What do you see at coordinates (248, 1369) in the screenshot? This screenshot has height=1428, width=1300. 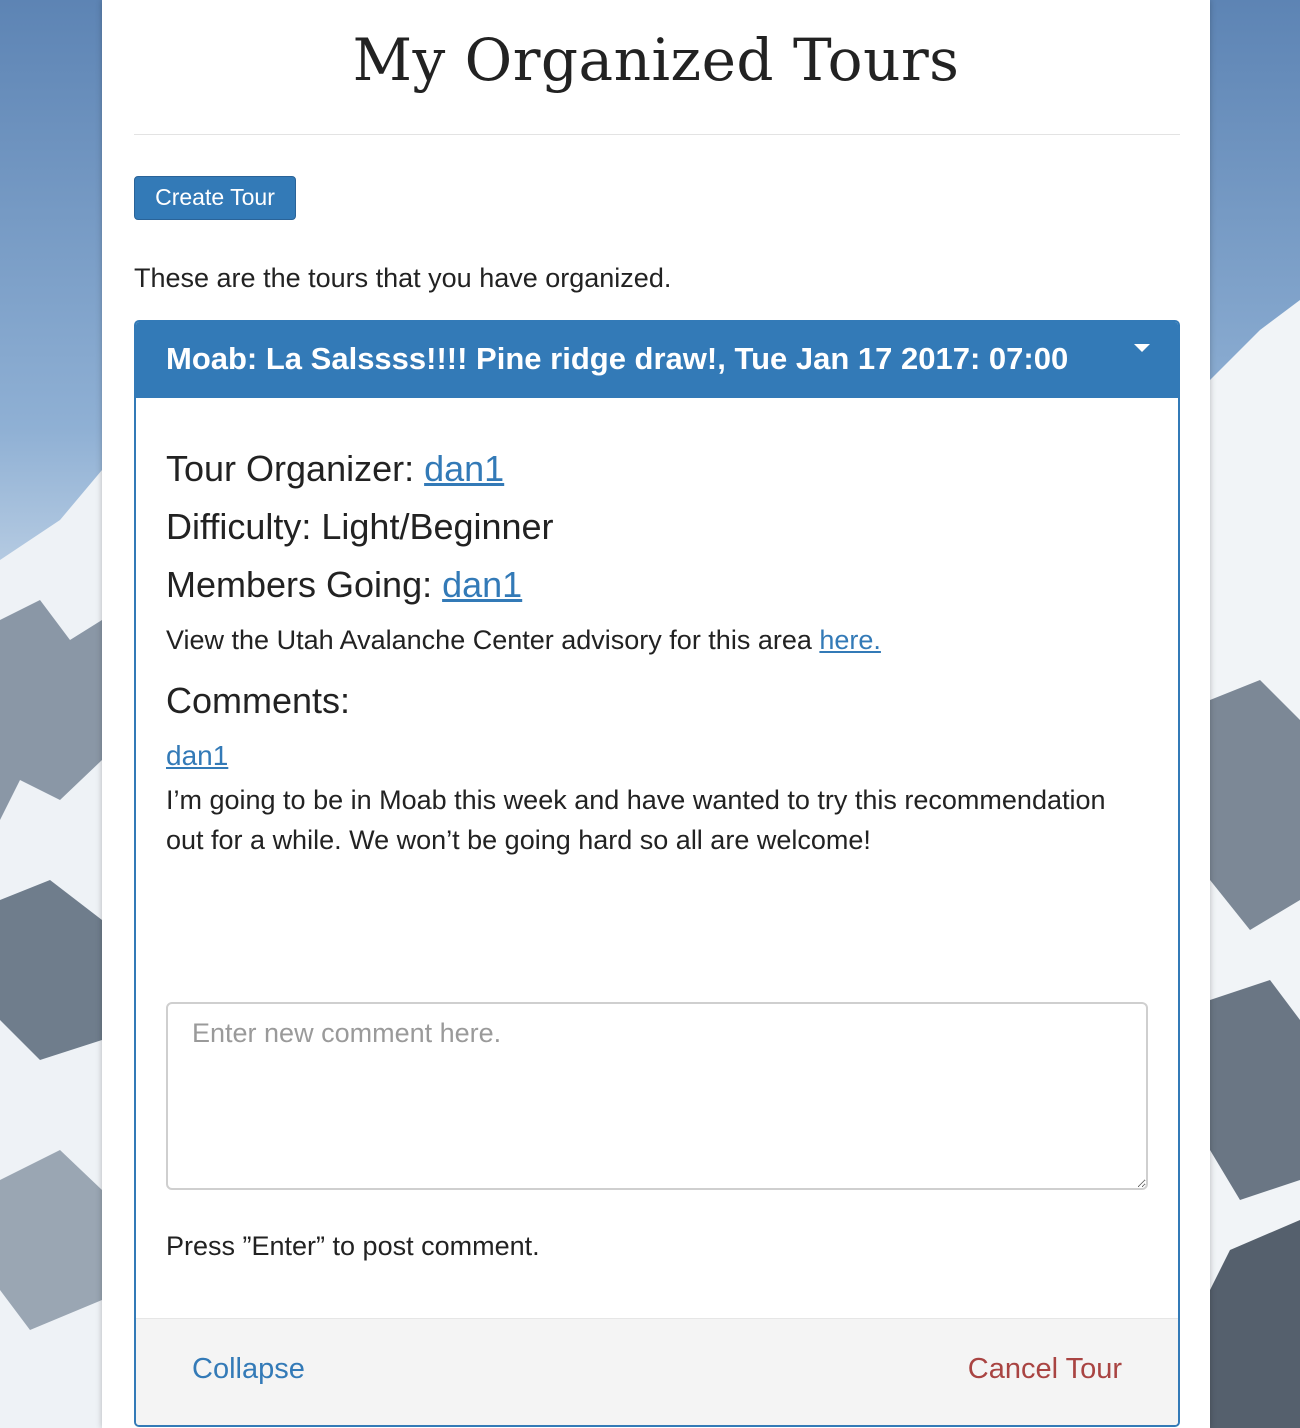 I see `collapse-link: Collapse` at bounding box center [248, 1369].